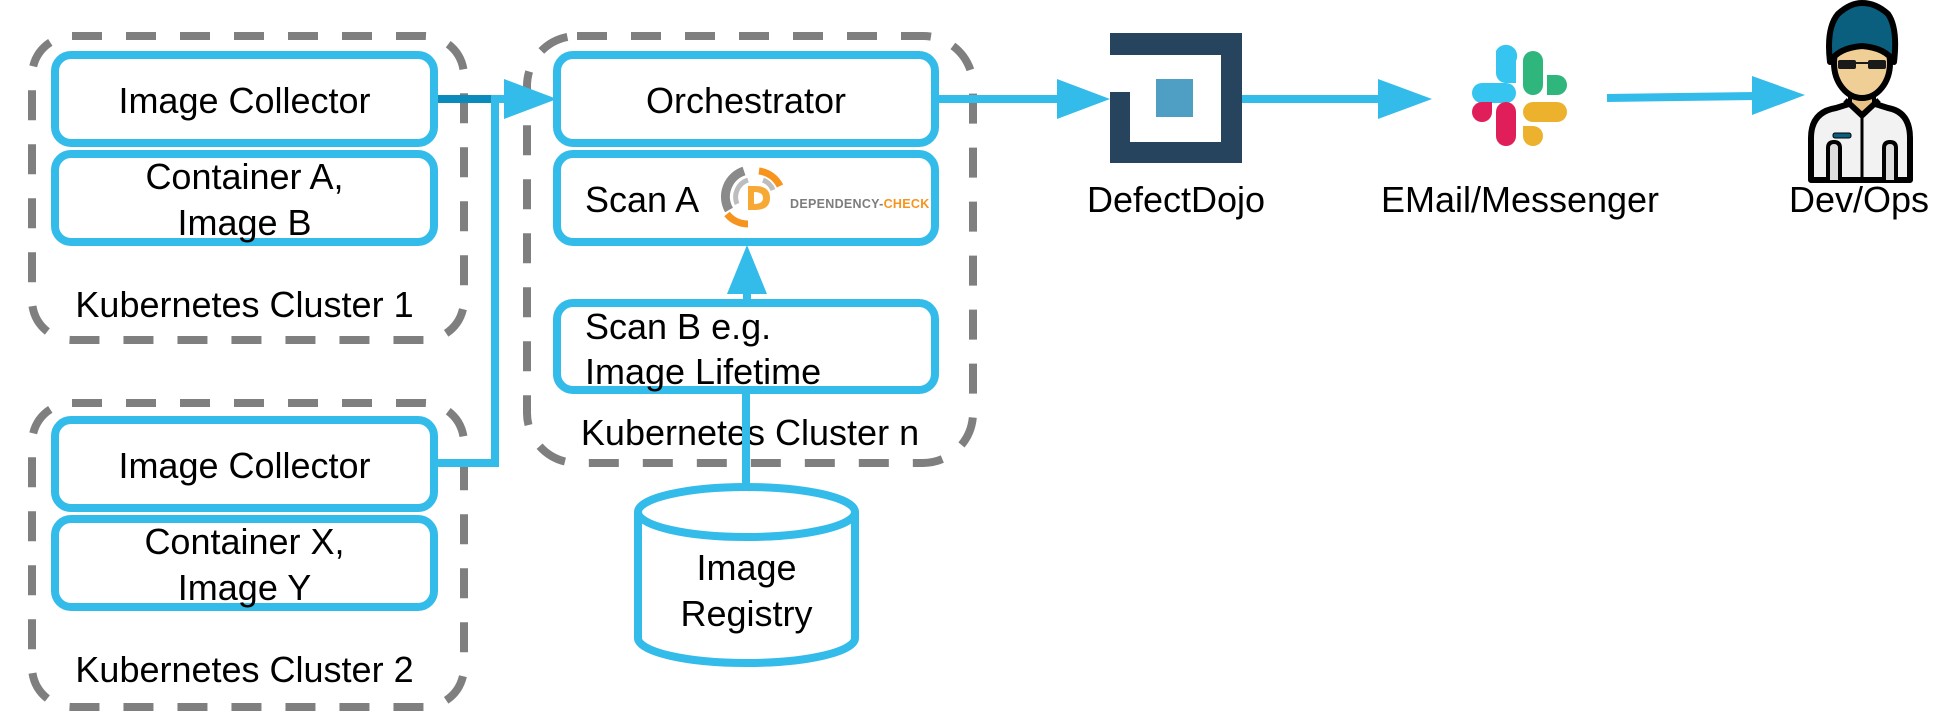 The height and width of the screenshot is (718, 1946). Describe the element at coordinates (1519, 95) in the screenshot. I see `slack-logo-icon` at that location.